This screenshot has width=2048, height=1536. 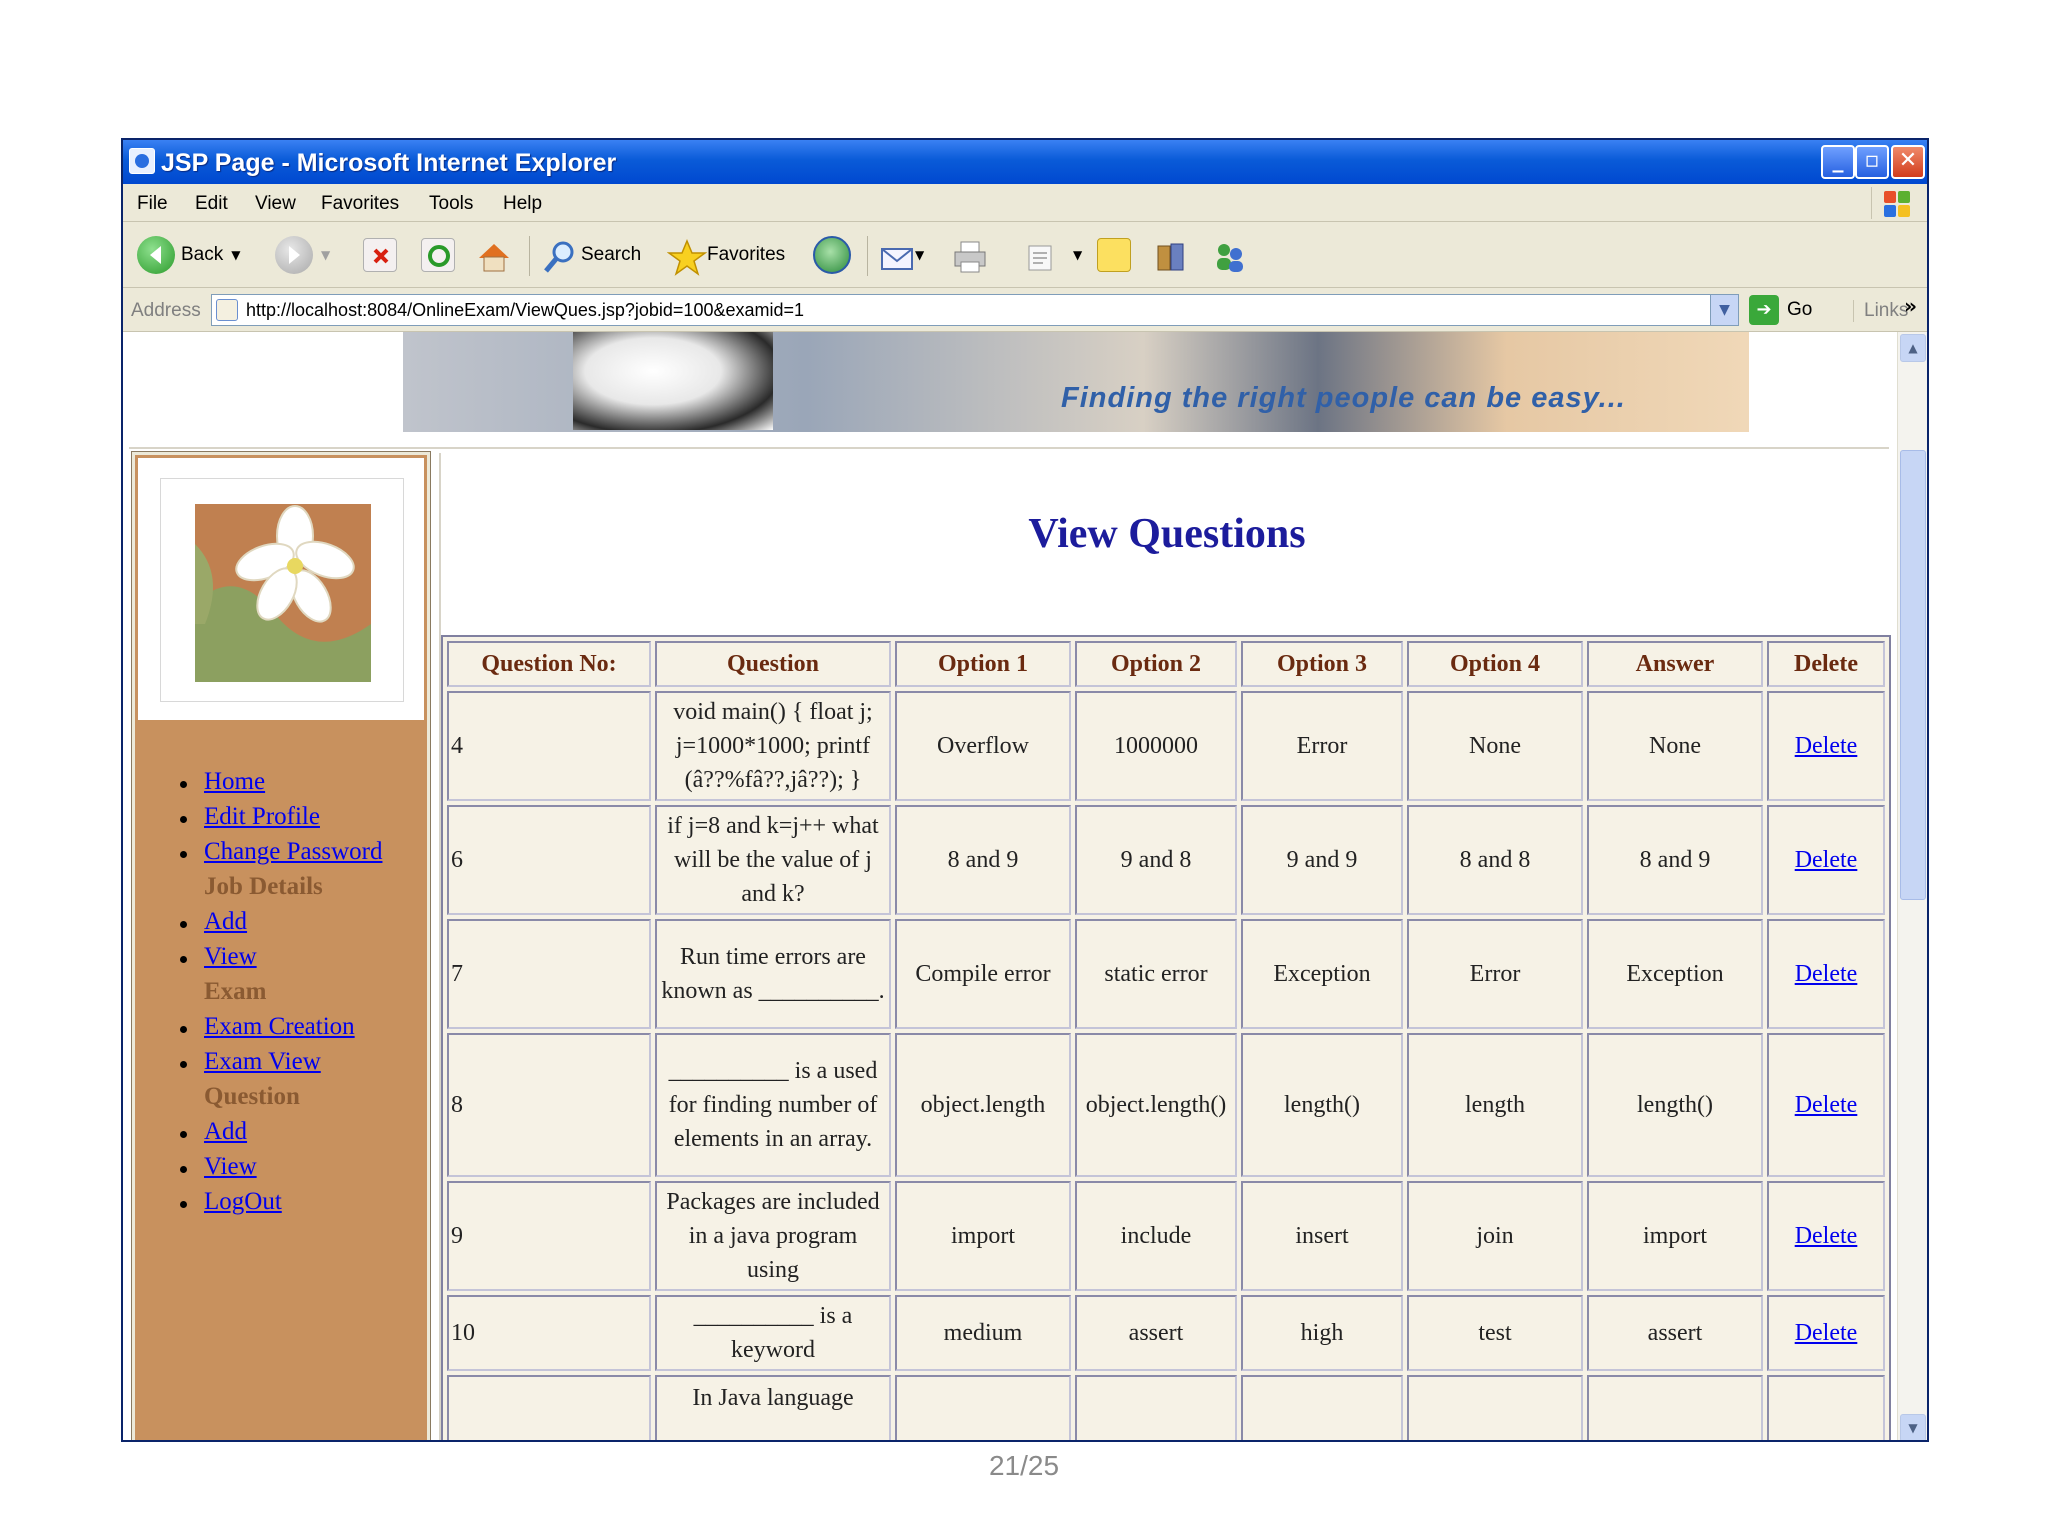 What do you see at coordinates (1826, 664) in the screenshot?
I see `column-header-delete: Delete` at bounding box center [1826, 664].